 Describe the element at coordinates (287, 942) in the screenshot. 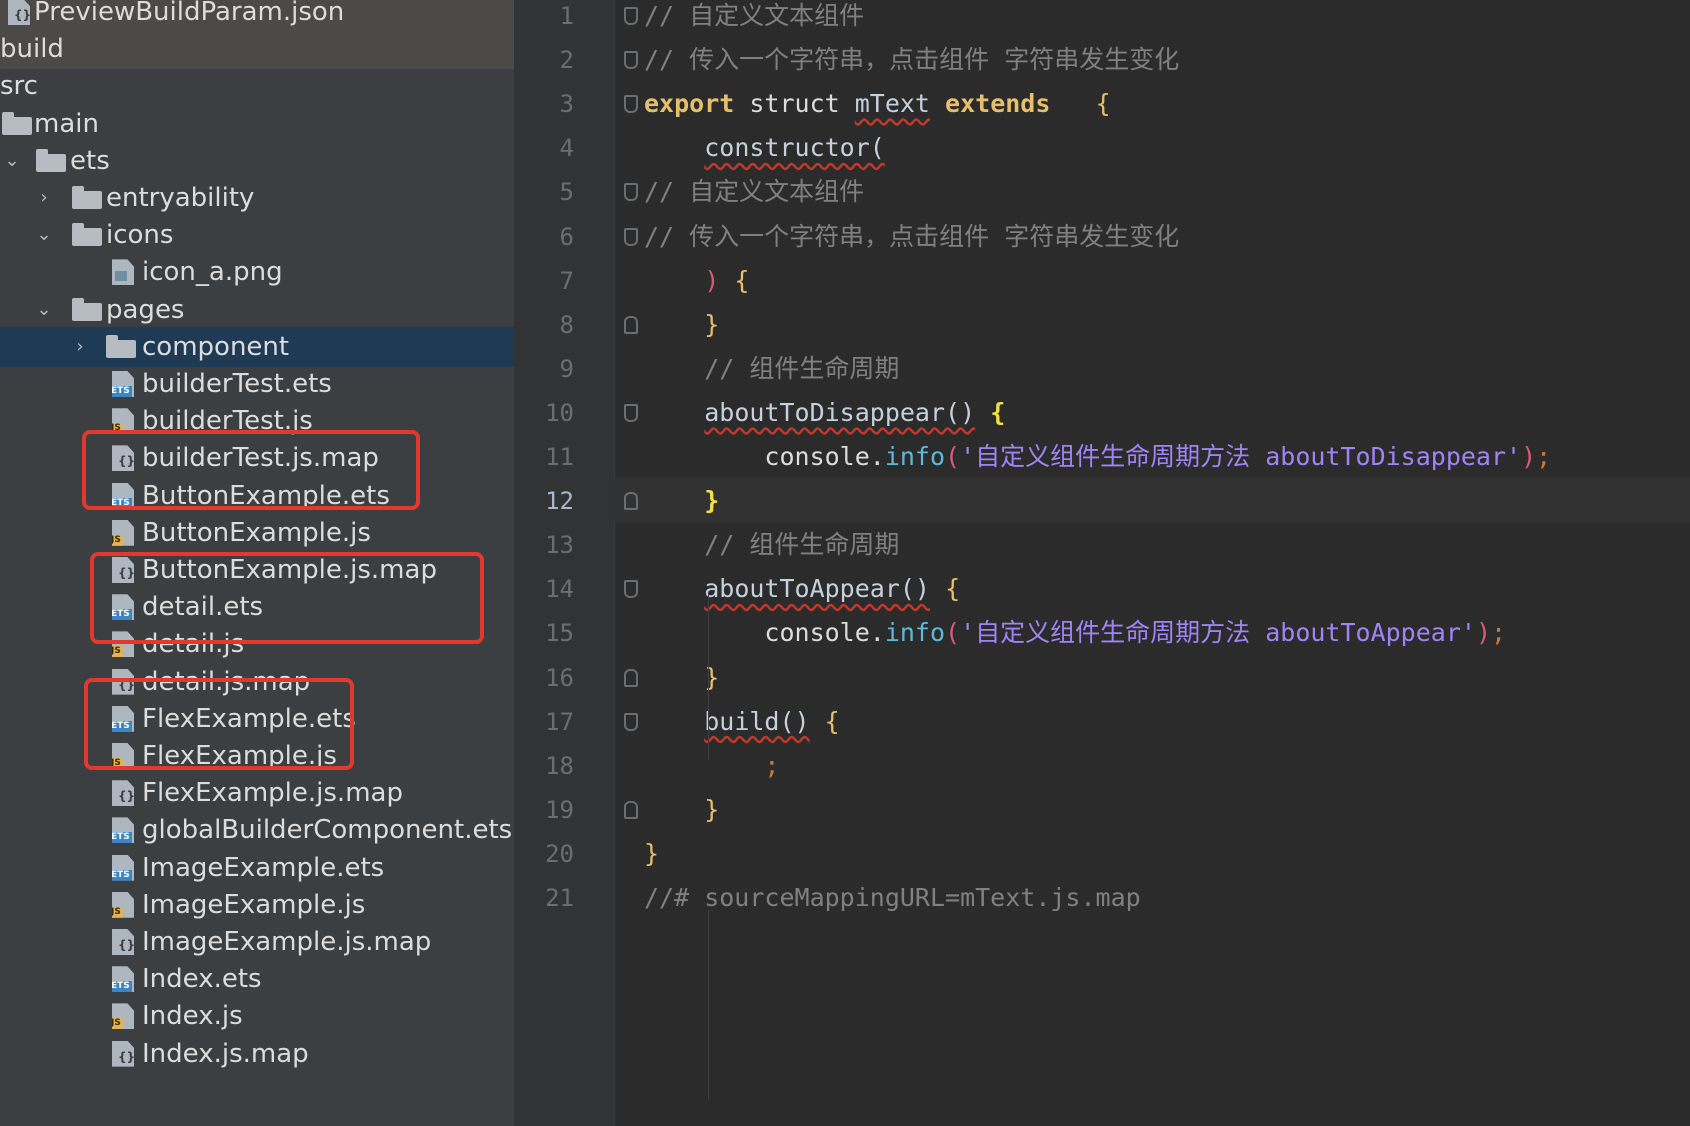

I see `tree-item-label: ImageExample.js.map` at that location.